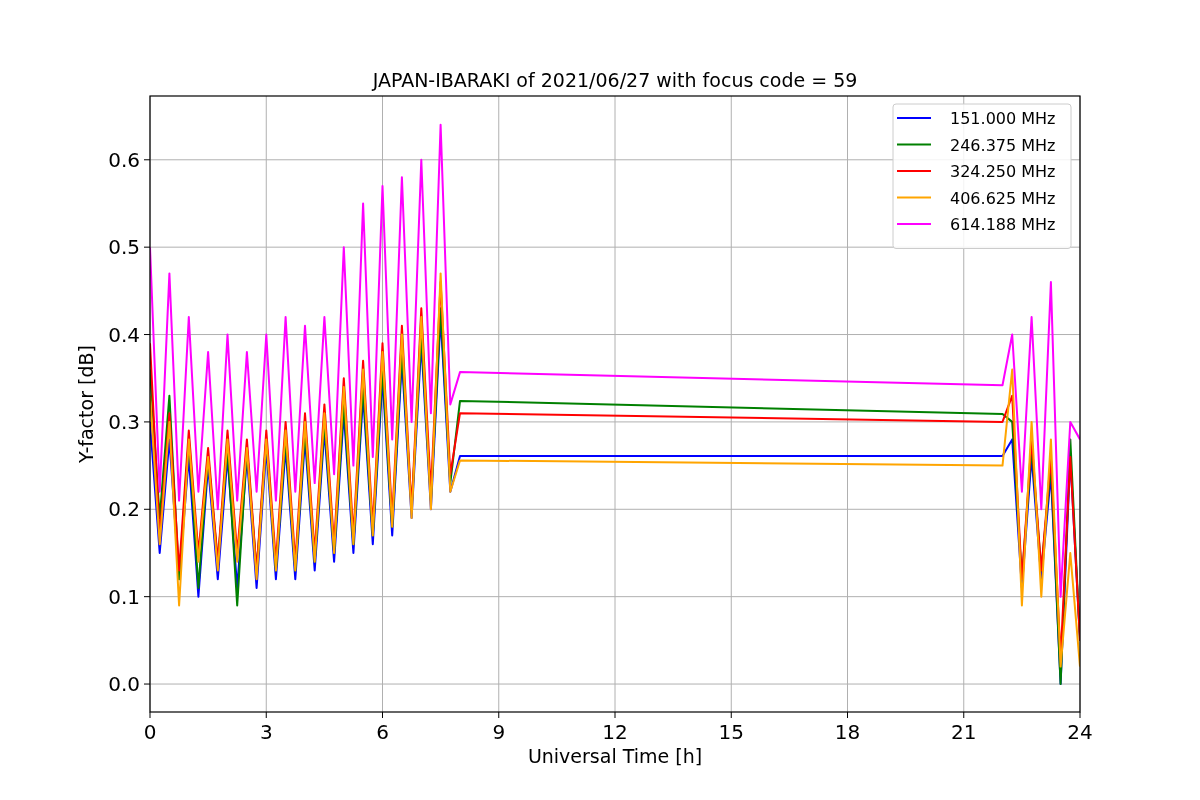  What do you see at coordinates (124, 421) in the screenshot?
I see `tick-label: 0.3` at bounding box center [124, 421].